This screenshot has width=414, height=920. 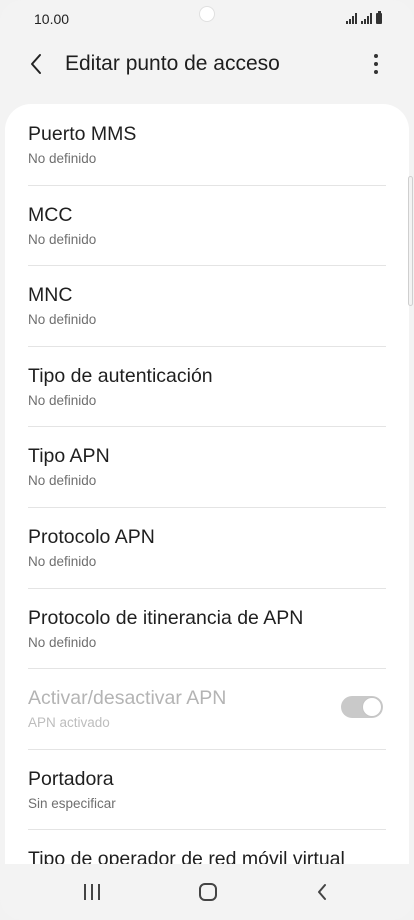 I want to click on chevron-left-icon, so click(x=36, y=64).